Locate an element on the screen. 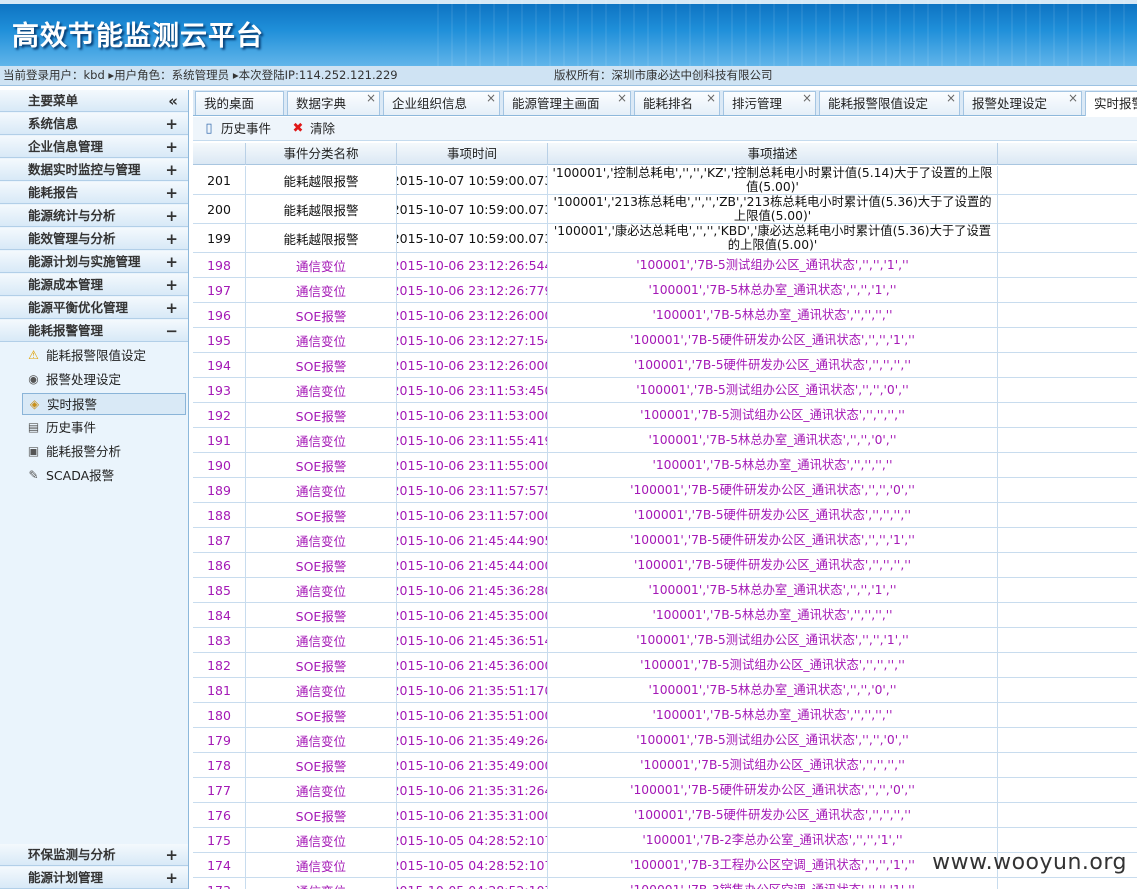  tab-6: 能耗报警限值设定 × is located at coordinates (889, 103).